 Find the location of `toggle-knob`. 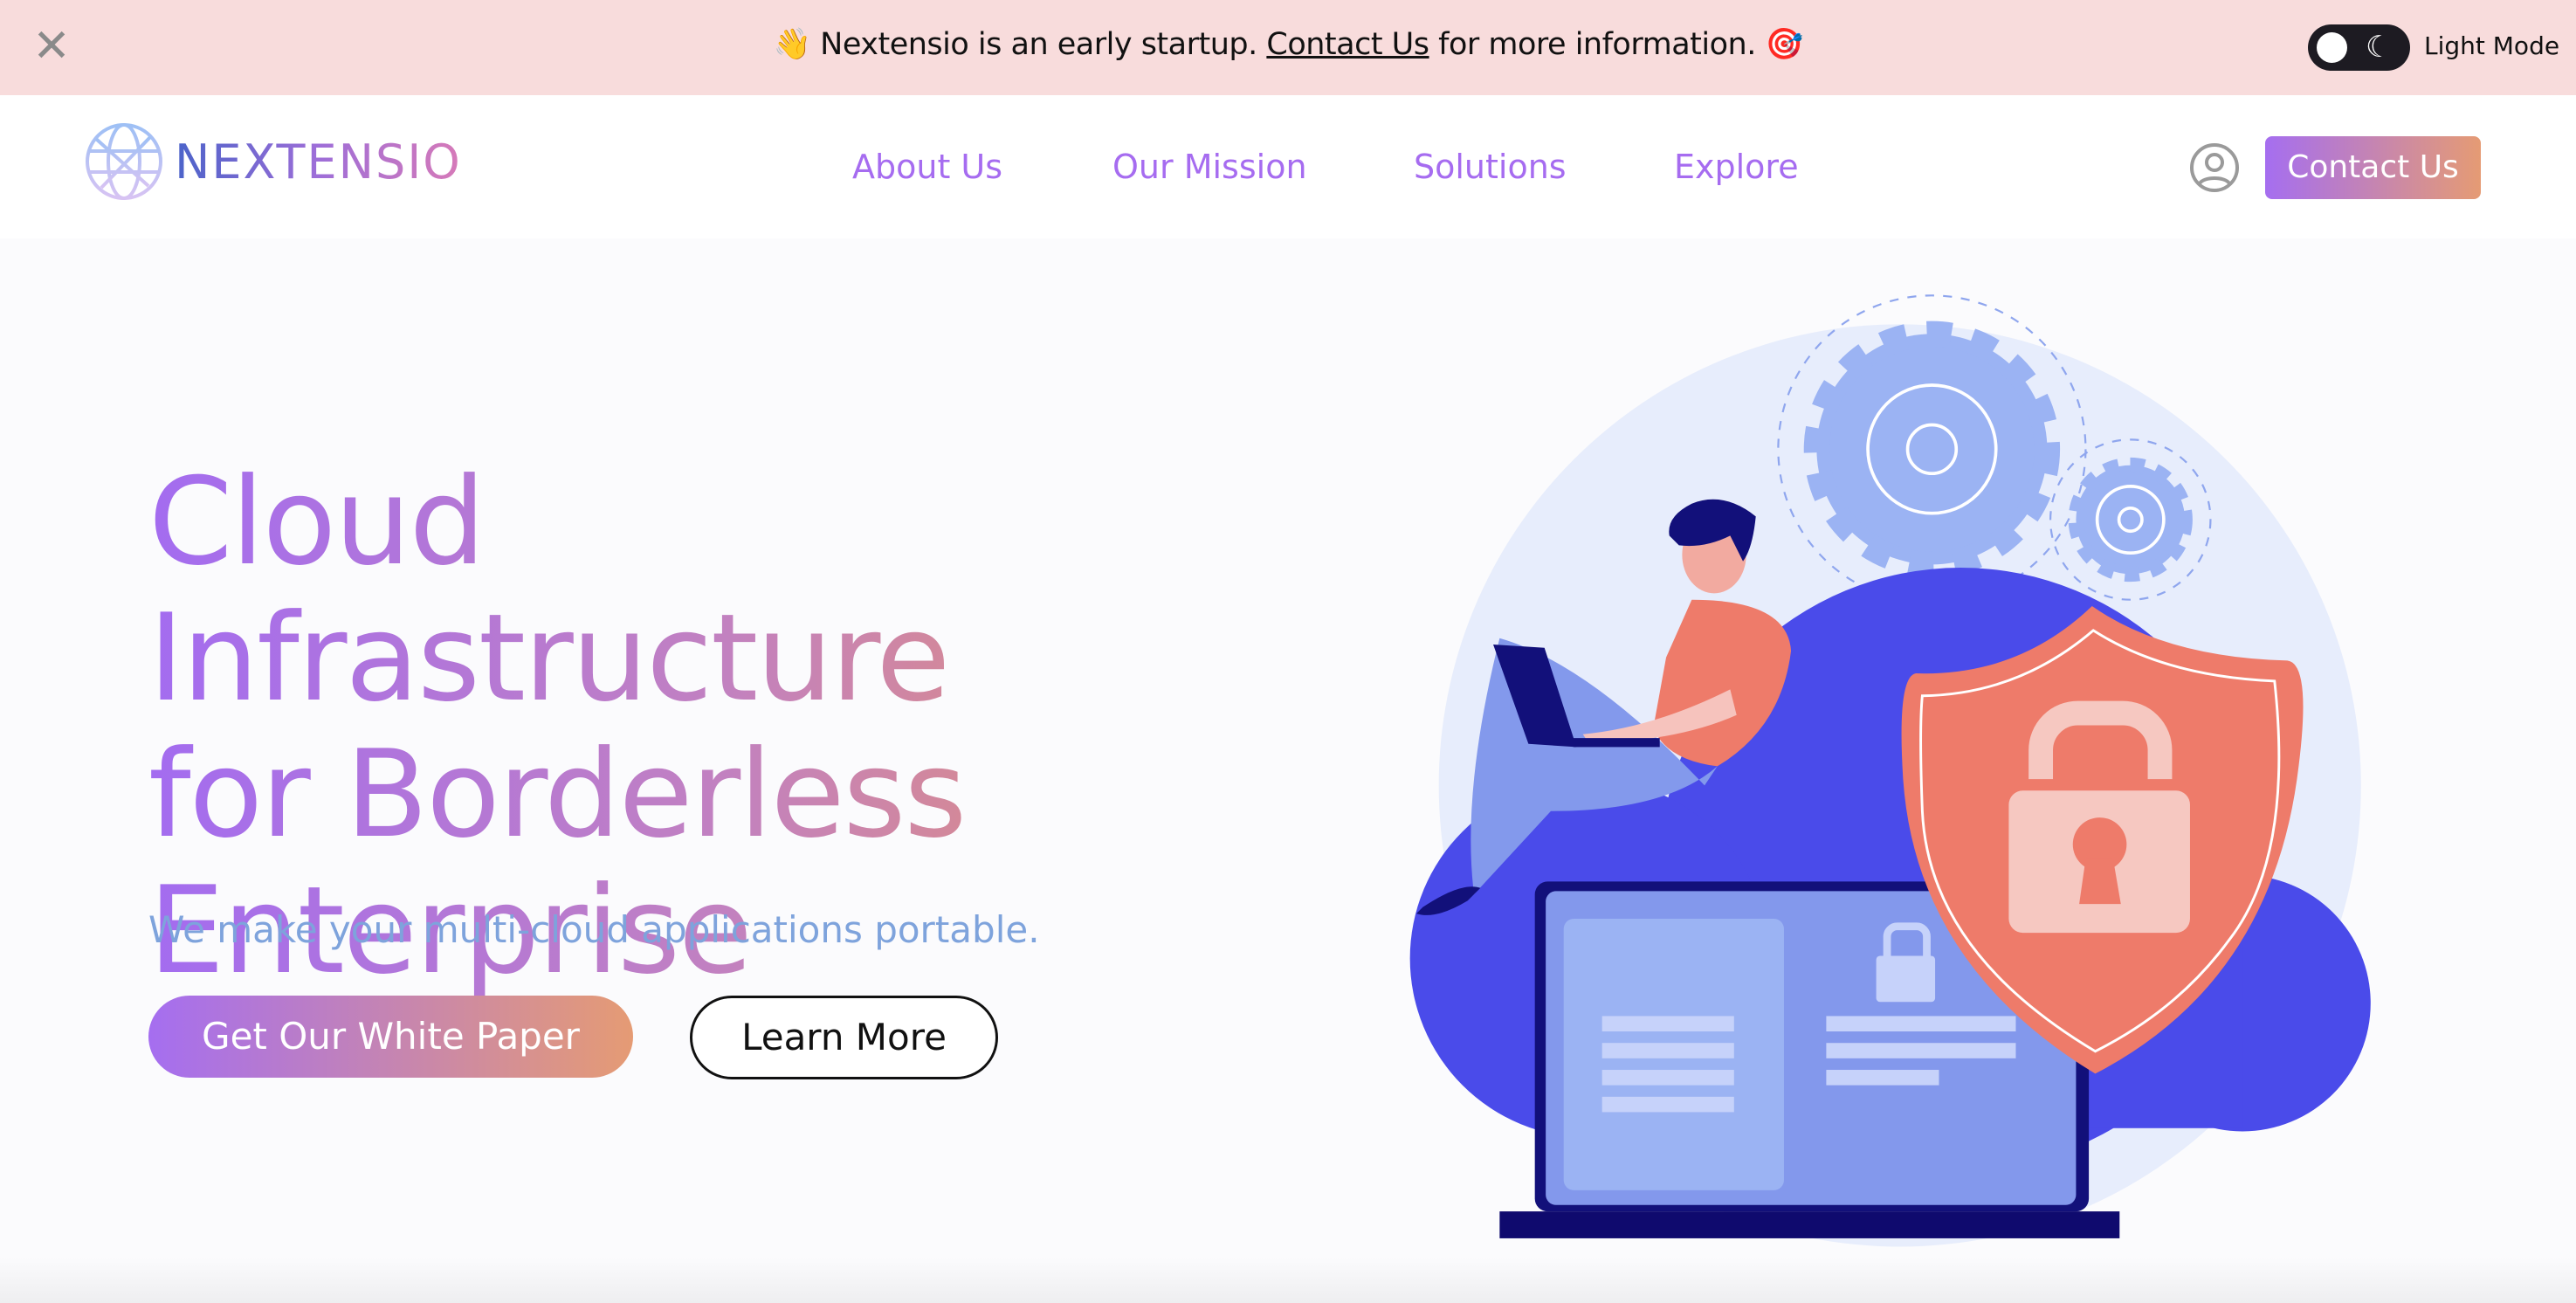

toggle-knob is located at coordinates (2332, 47).